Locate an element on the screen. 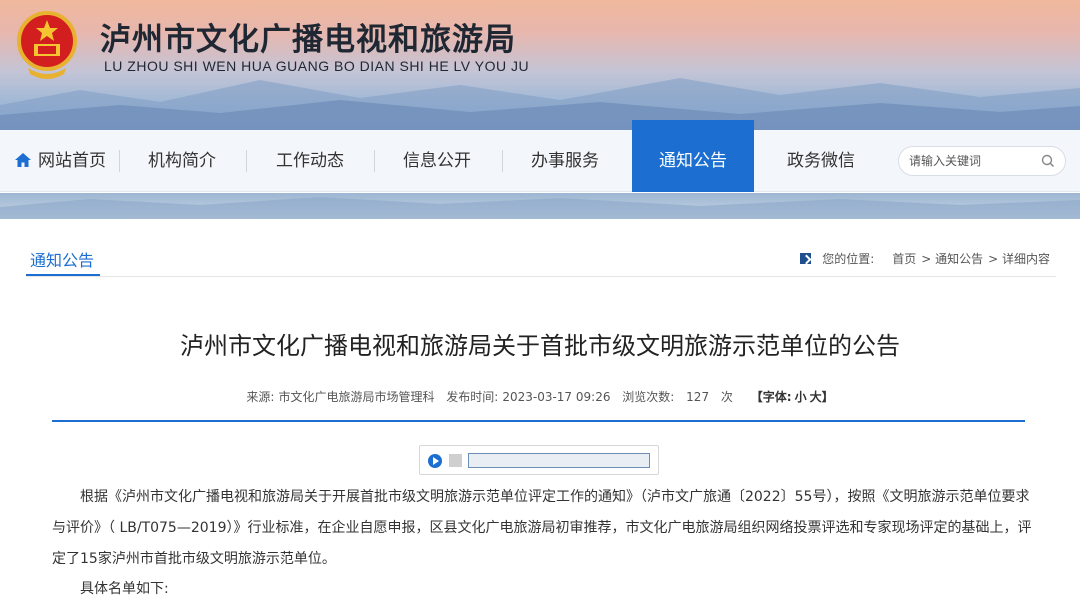 The width and height of the screenshot is (1080, 604). audio-player is located at coordinates (539, 460).